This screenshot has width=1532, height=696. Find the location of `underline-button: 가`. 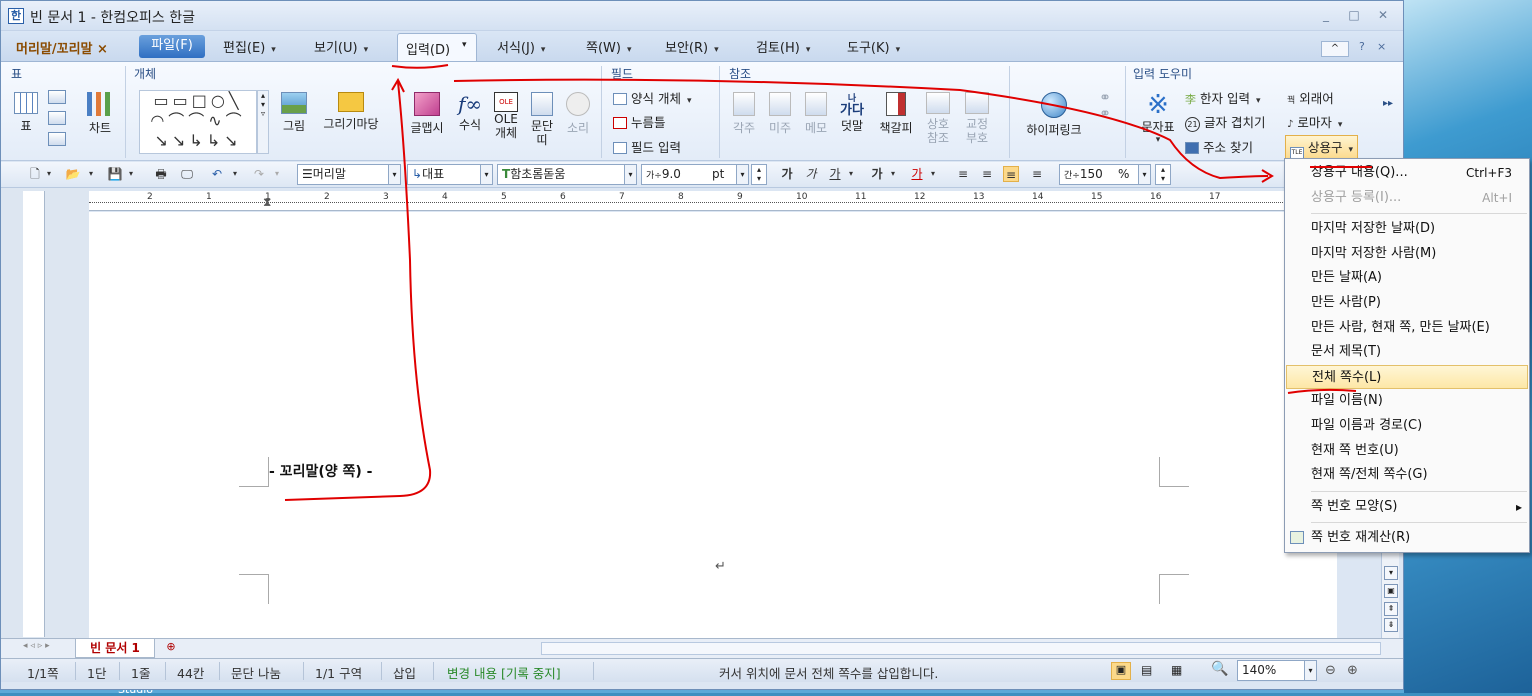

underline-button: 가 is located at coordinates (835, 174).